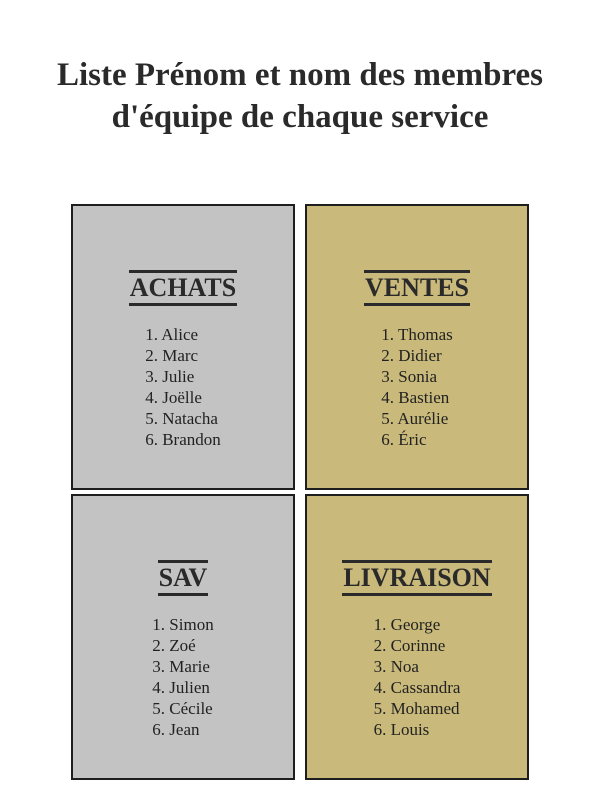 This screenshot has height=791, width=600. I want to click on list-item: 2. Didier, so click(411, 355).